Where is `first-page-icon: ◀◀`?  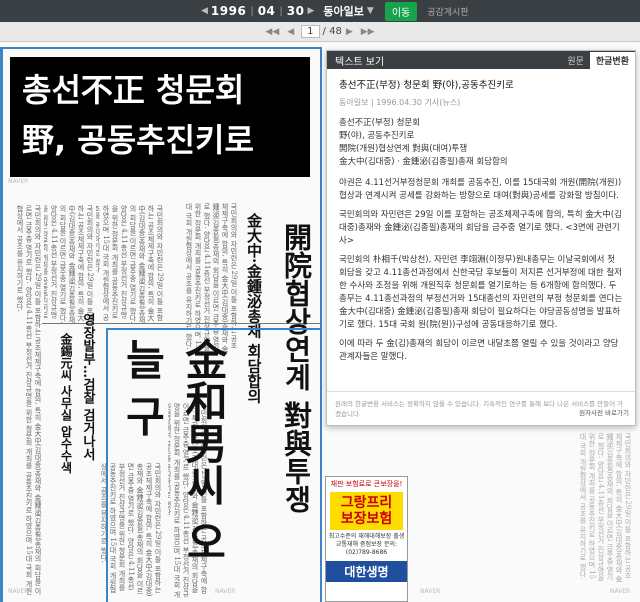
first-page-icon: ◀◀ is located at coordinates (272, 32).